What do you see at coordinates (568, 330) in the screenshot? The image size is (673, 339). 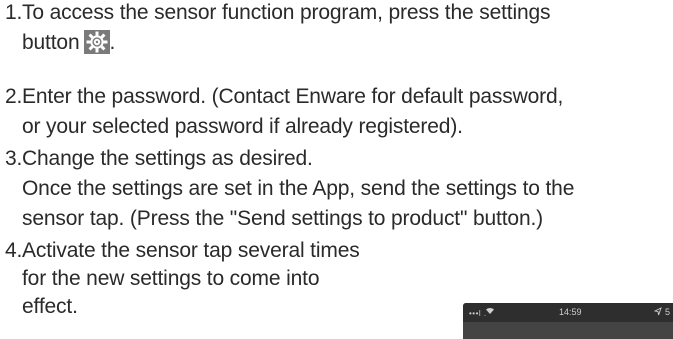 I see `phone-screen-body` at bounding box center [568, 330].